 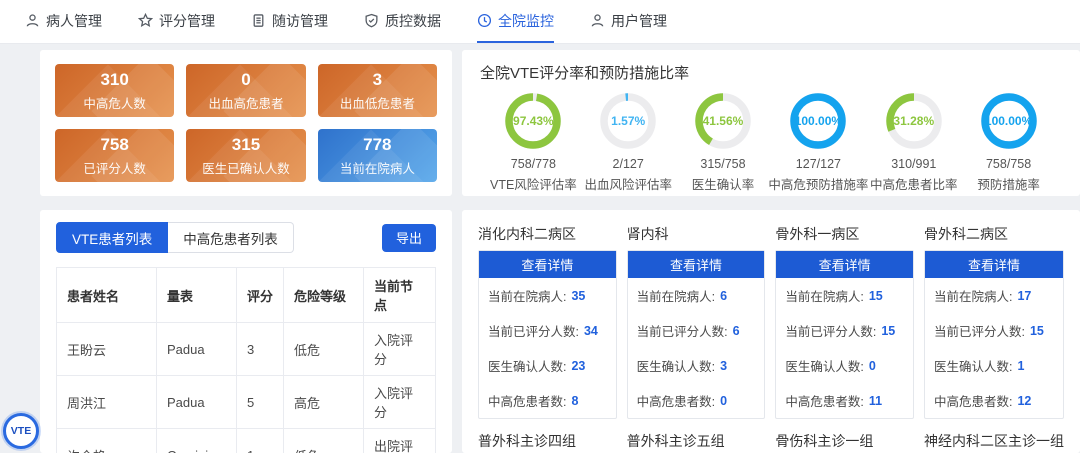 I want to click on stat-label: 当前在院病人, so click(x=377, y=168).